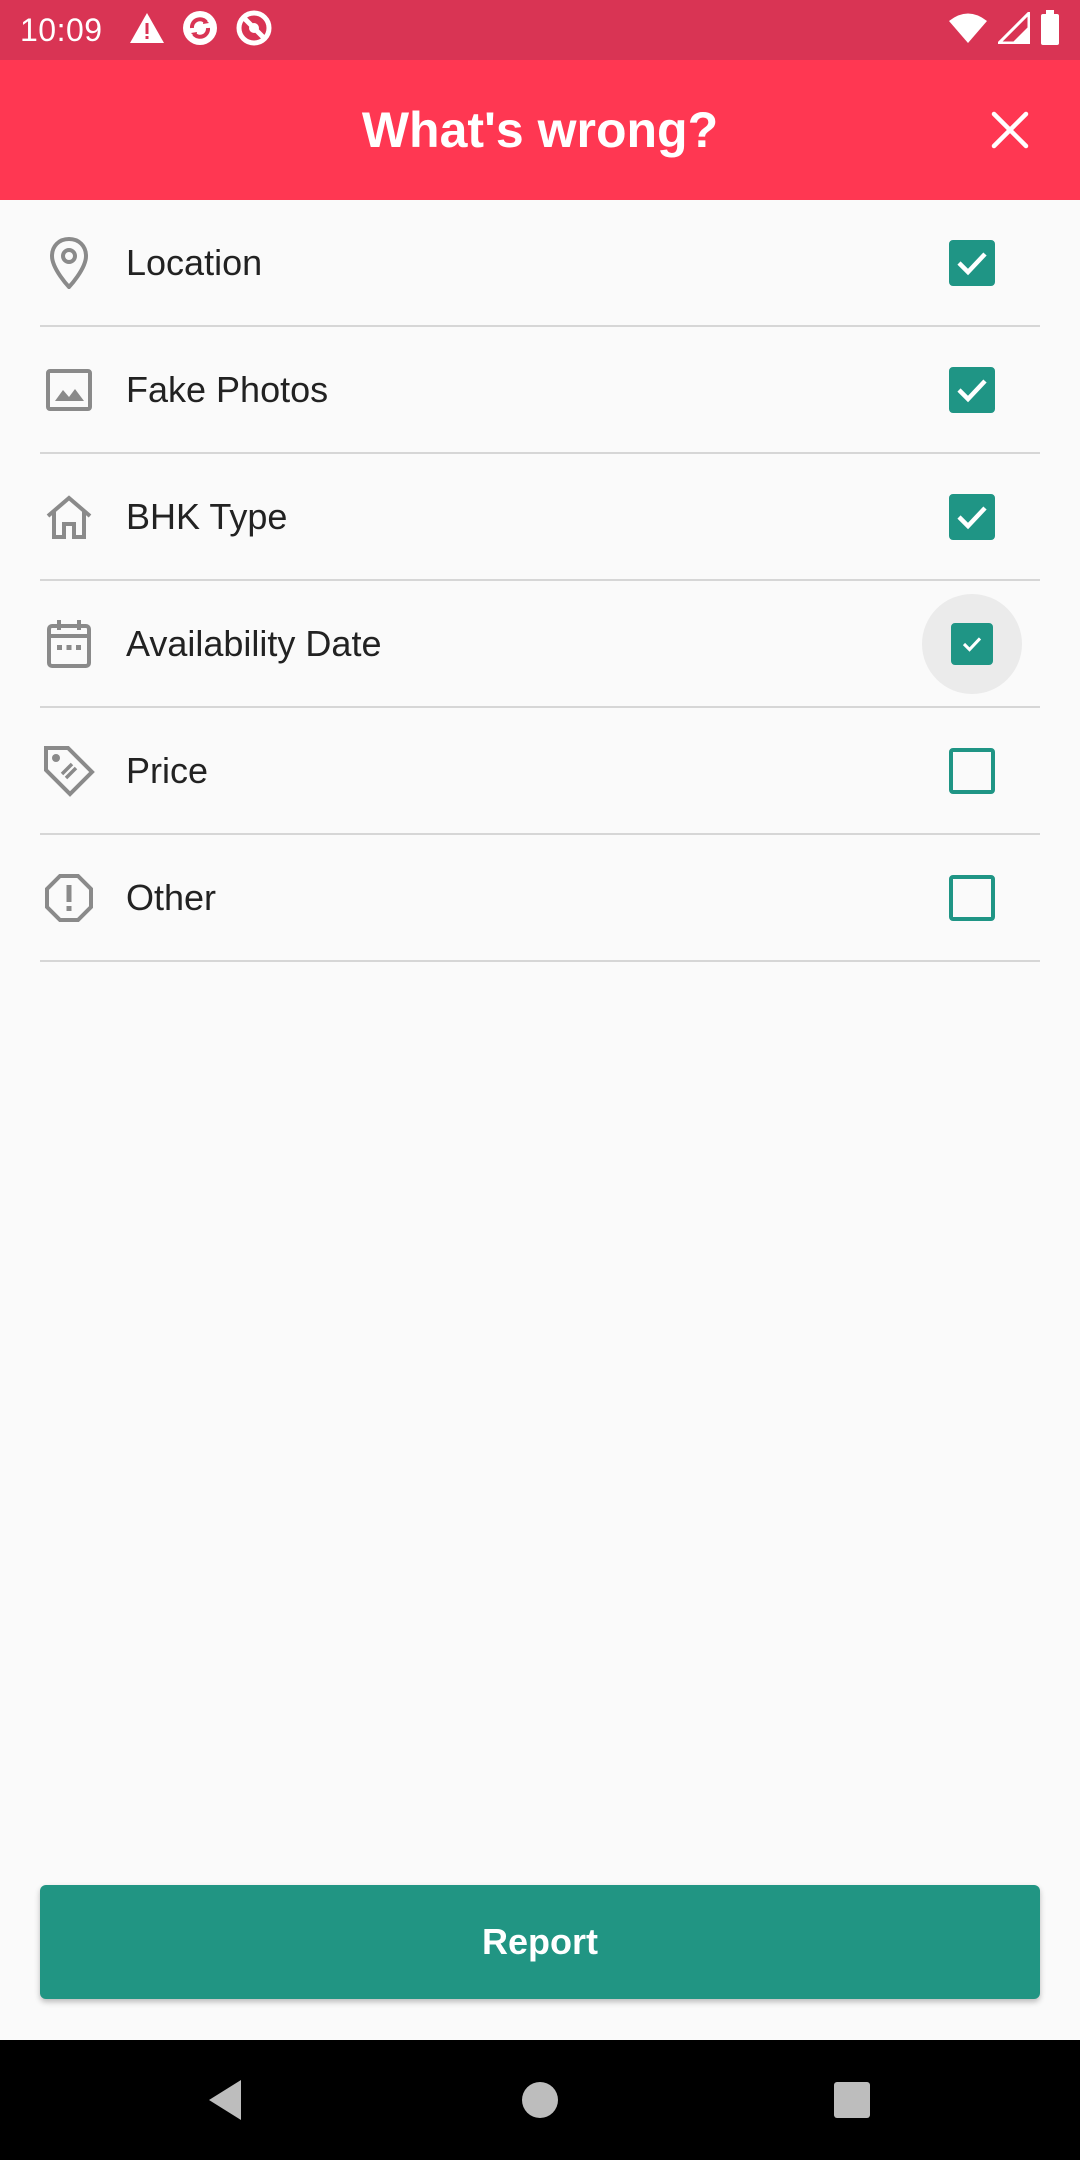 Image resolution: width=1080 pixels, height=2160 pixels. Describe the element at coordinates (1013, 28) in the screenshot. I see `signal-icon` at that location.